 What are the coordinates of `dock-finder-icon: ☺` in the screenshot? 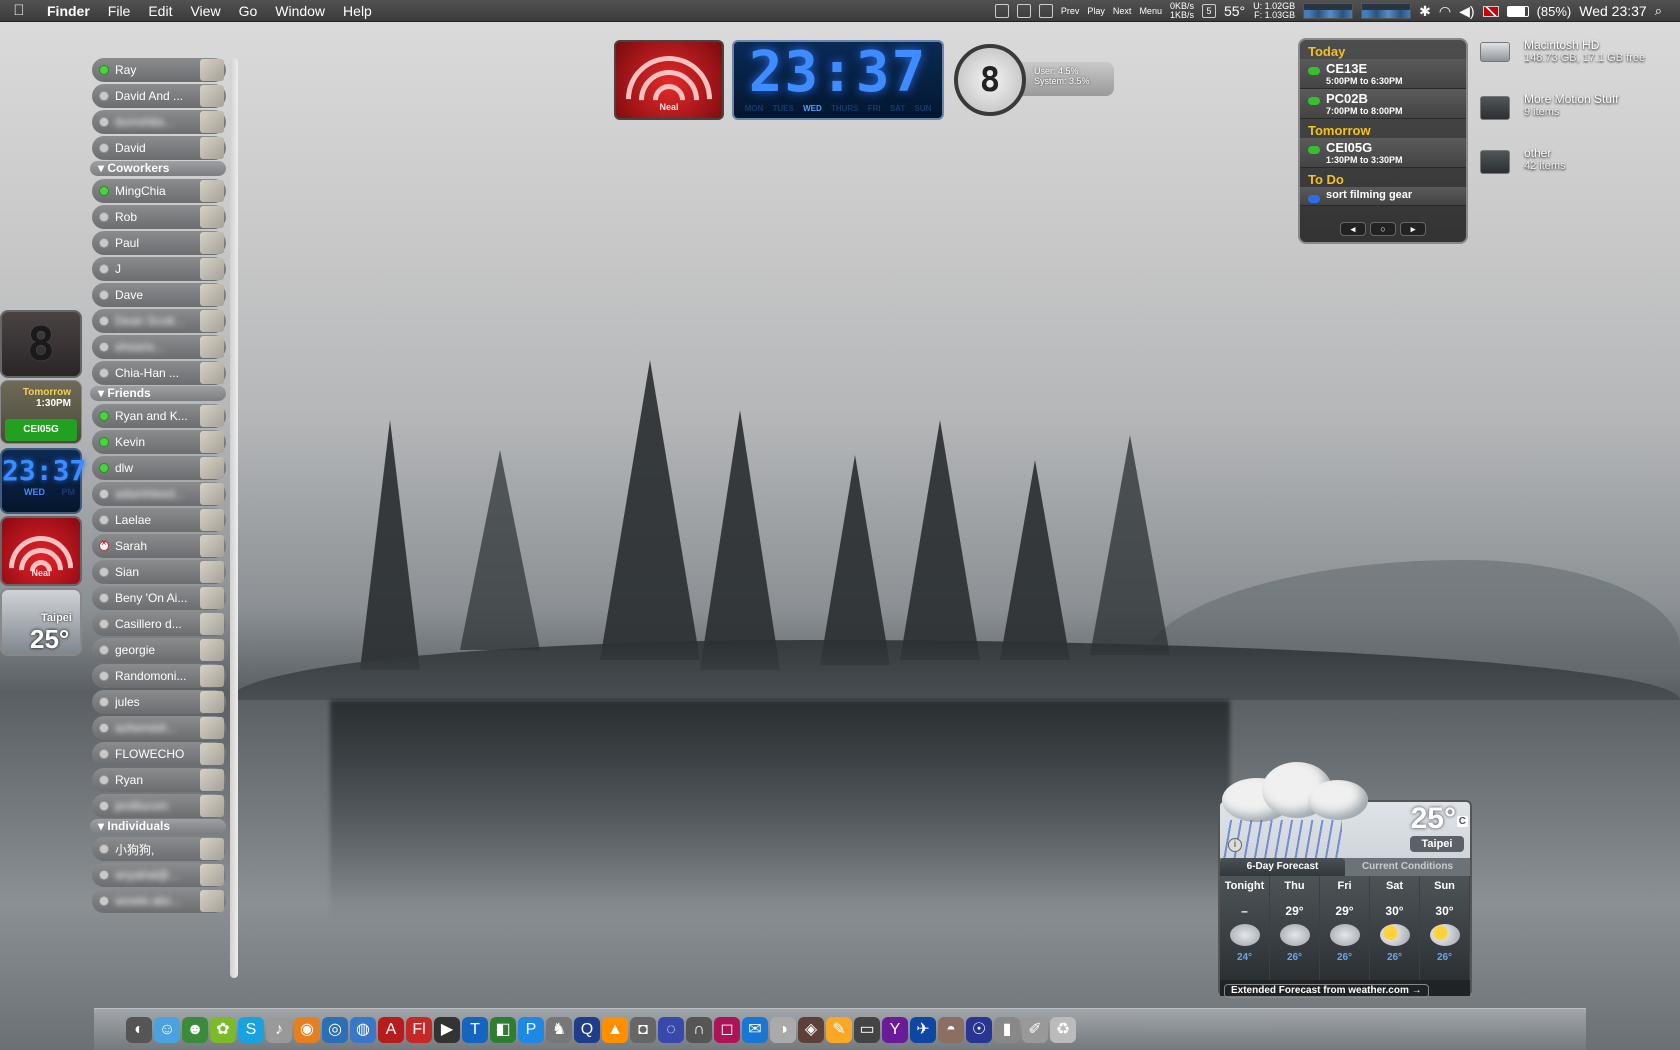 It's located at (167, 1029).